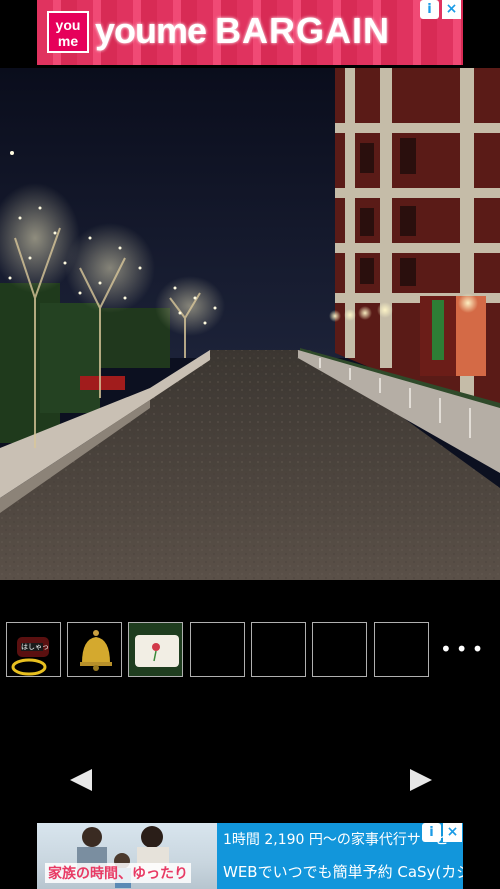 The image size is (500, 889). What do you see at coordinates (336, 840) in the screenshot?
I see `ad-line-1: 1時間 2,190 円〜の家事代行サービ` at bounding box center [336, 840].